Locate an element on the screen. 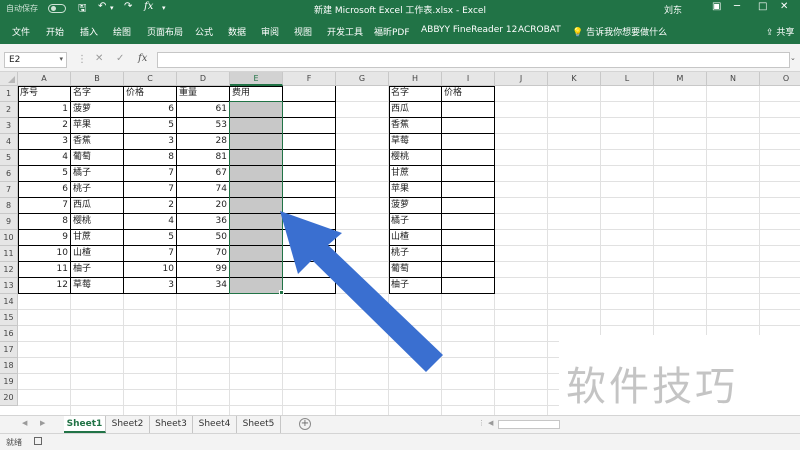 The image size is (800, 450). macro-record-icon is located at coordinates (38, 441).